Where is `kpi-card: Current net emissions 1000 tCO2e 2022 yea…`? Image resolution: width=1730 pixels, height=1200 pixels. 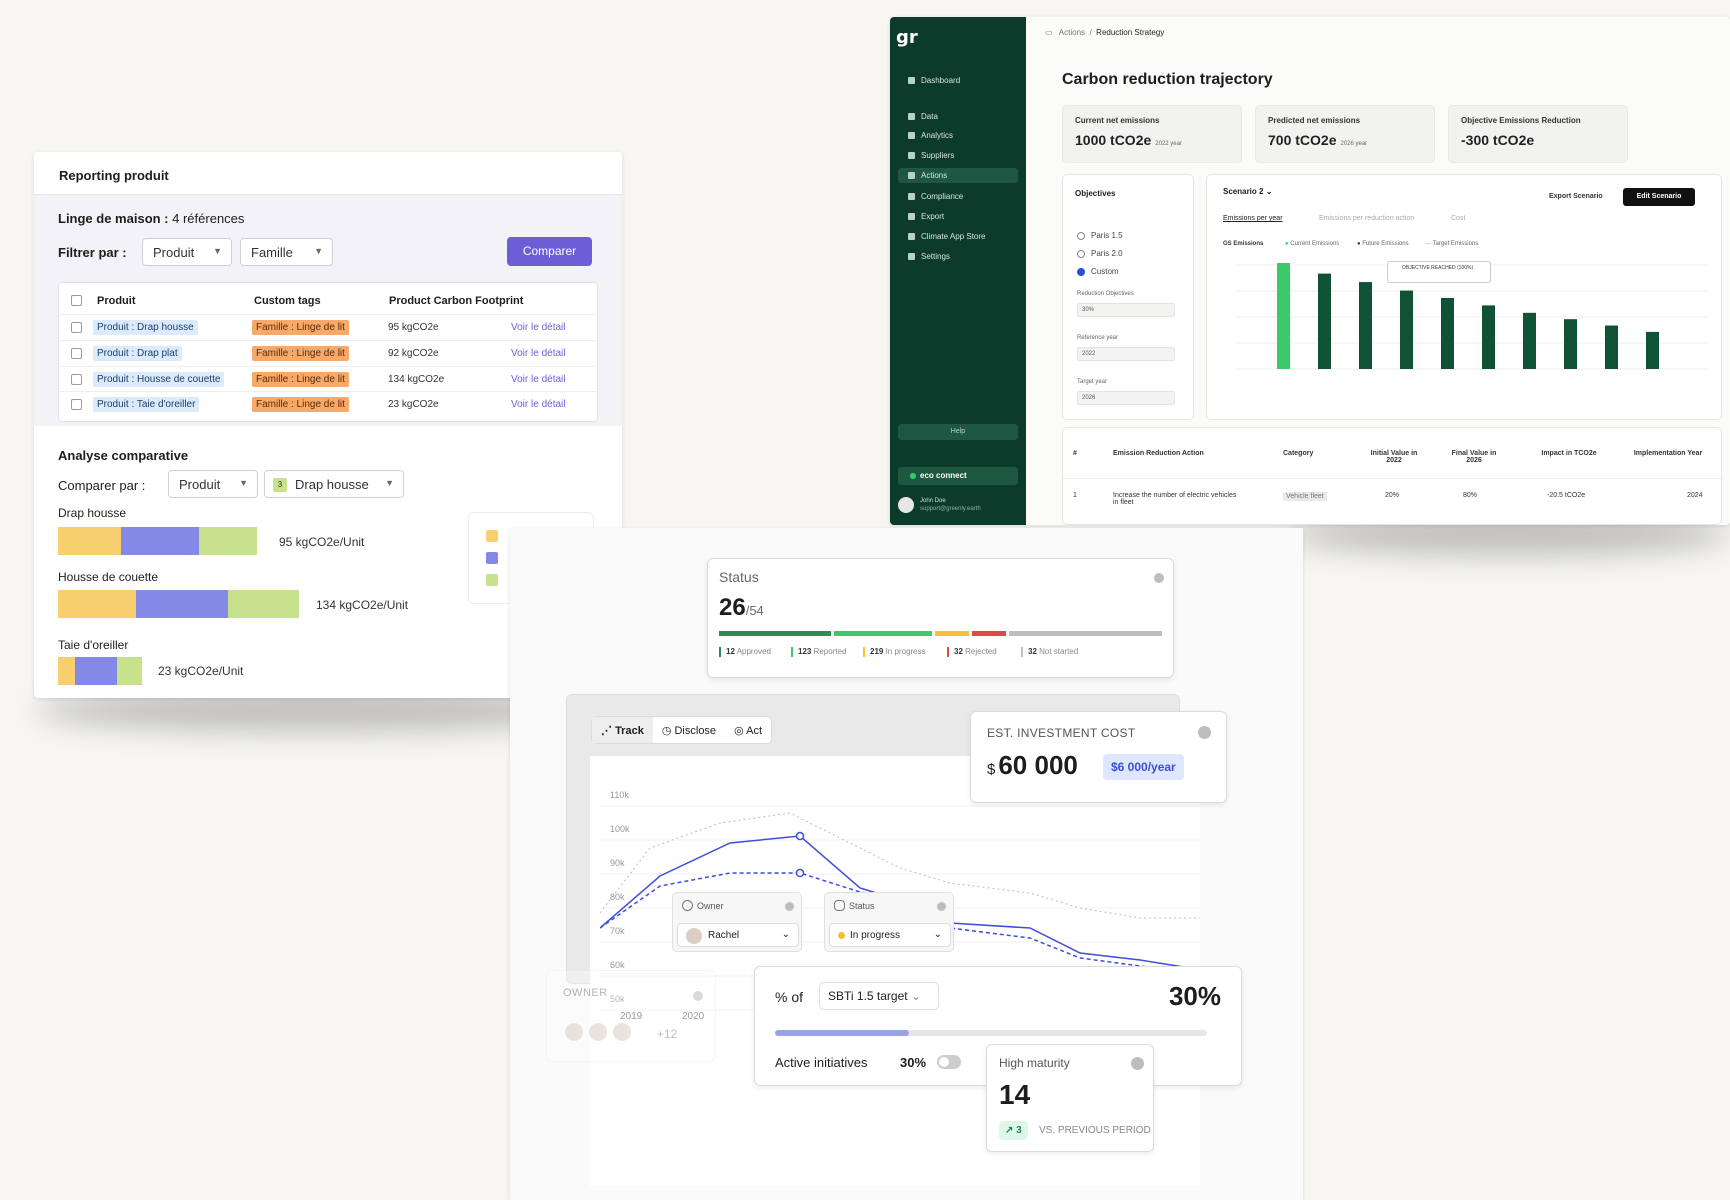 kpi-card: Current net emissions 1000 tCO2e 2022 yea… is located at coordinates (1152, 134).